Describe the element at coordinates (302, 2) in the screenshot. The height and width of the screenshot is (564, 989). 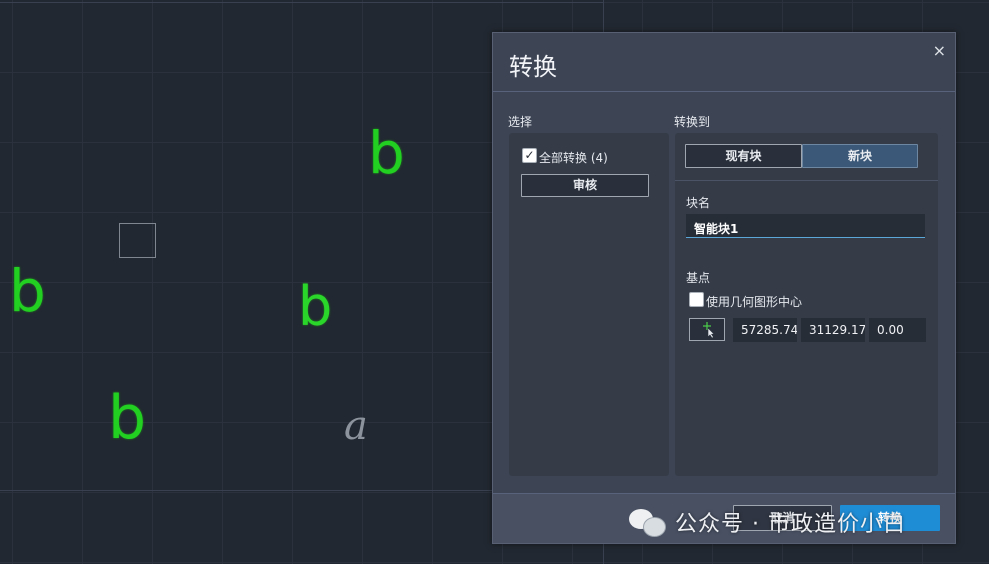
I see `canvas-grid-border` at that location.